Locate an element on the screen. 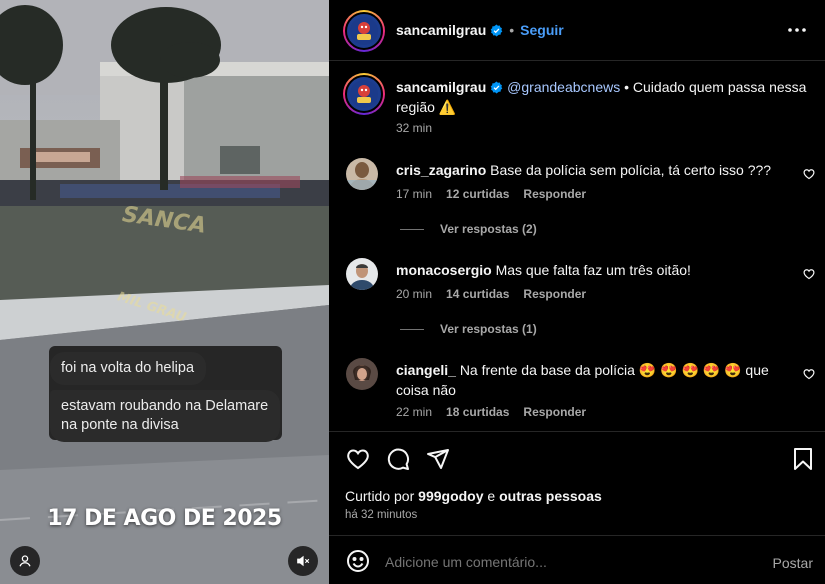 The image size is (825, 584). comment-3-like-icon is located at coordinates (809, 374).